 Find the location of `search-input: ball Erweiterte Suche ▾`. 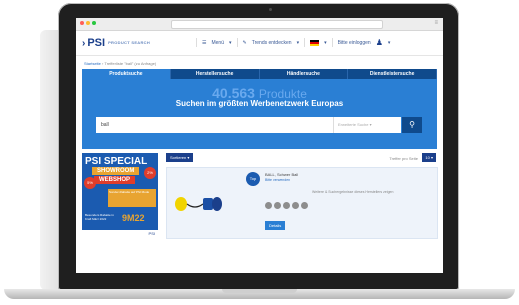

search-input: ball Erweiterte Suche ▾ is located at coordinates (248, 125).